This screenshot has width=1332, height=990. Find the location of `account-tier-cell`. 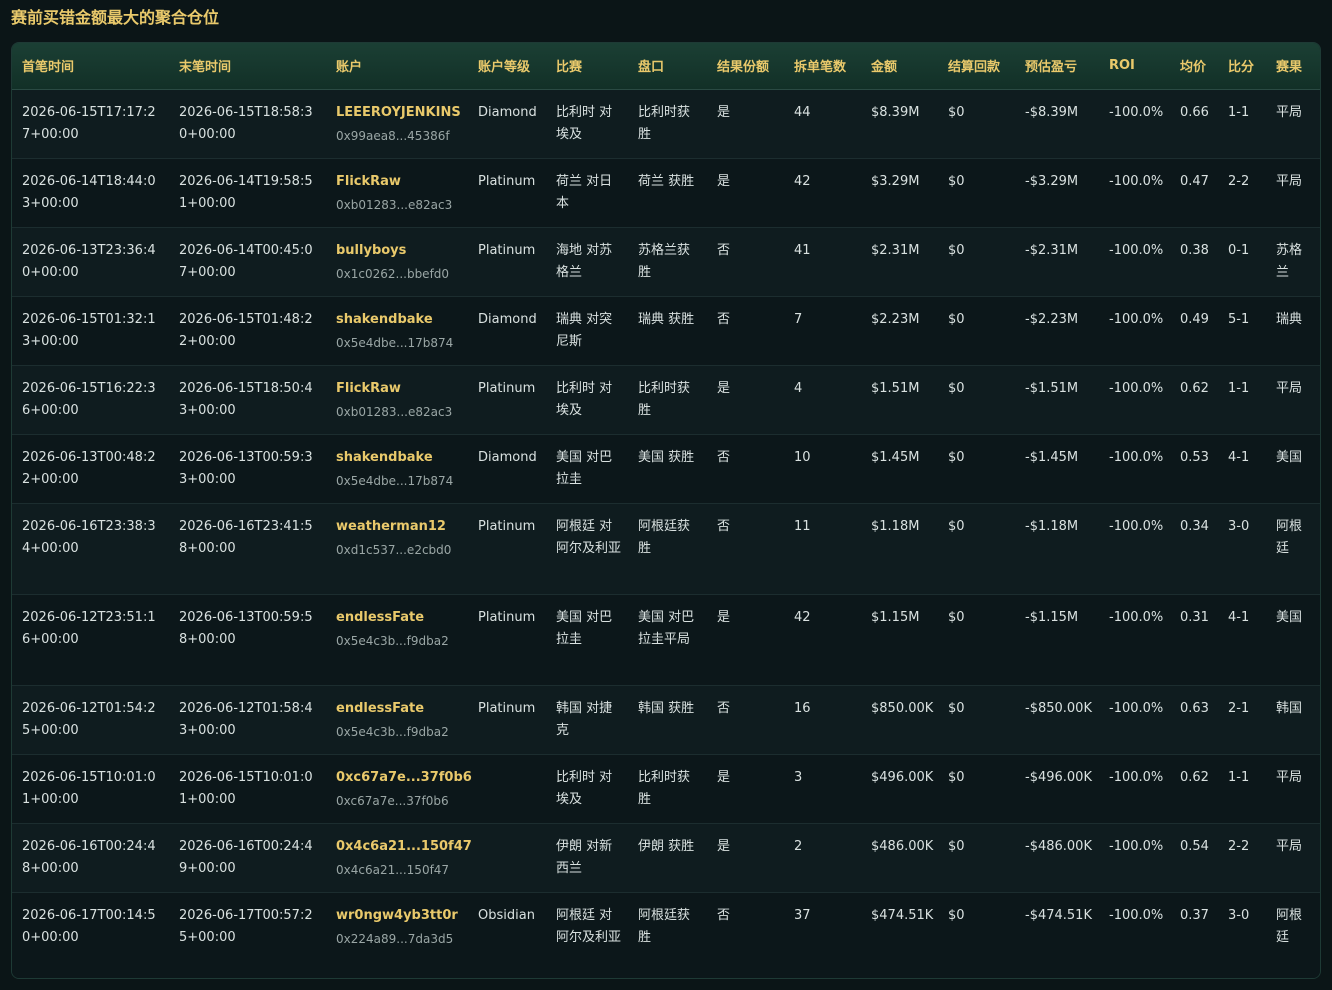

account-tier-cell is located at coordinates (507, 789).